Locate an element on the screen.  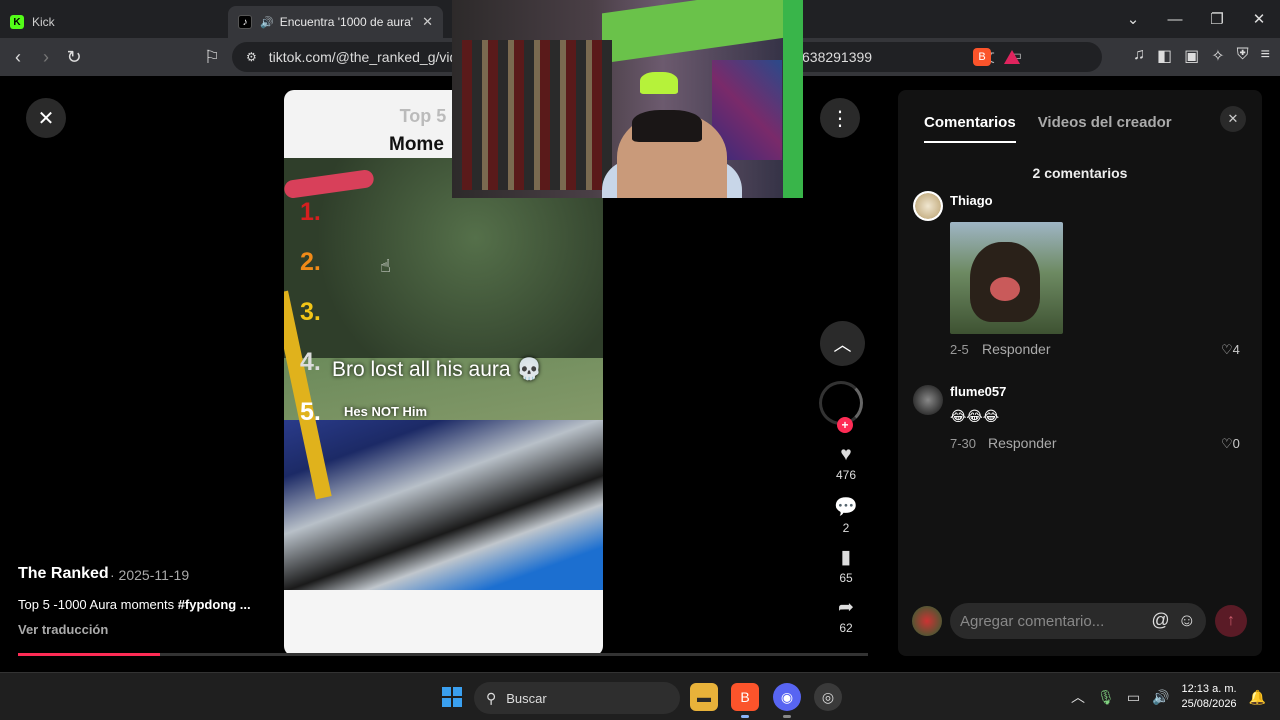
menu-icon: ≡ is located at coordinates (1265, 56).